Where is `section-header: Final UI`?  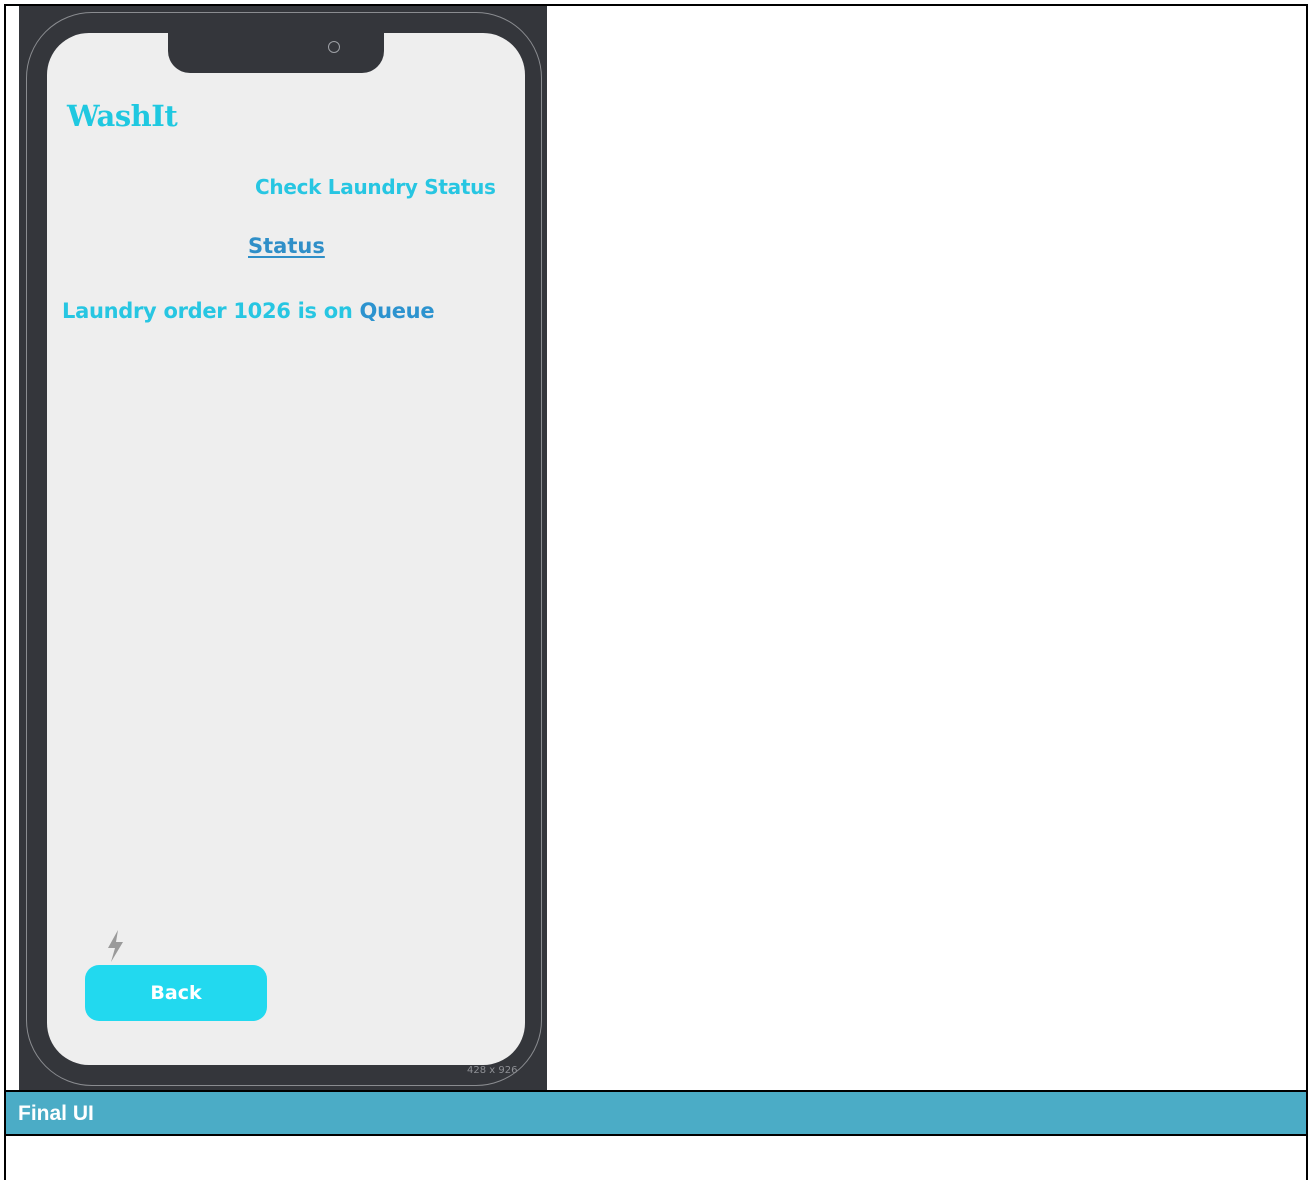 section-header: Final UI is located at coordinates (656, 1113).